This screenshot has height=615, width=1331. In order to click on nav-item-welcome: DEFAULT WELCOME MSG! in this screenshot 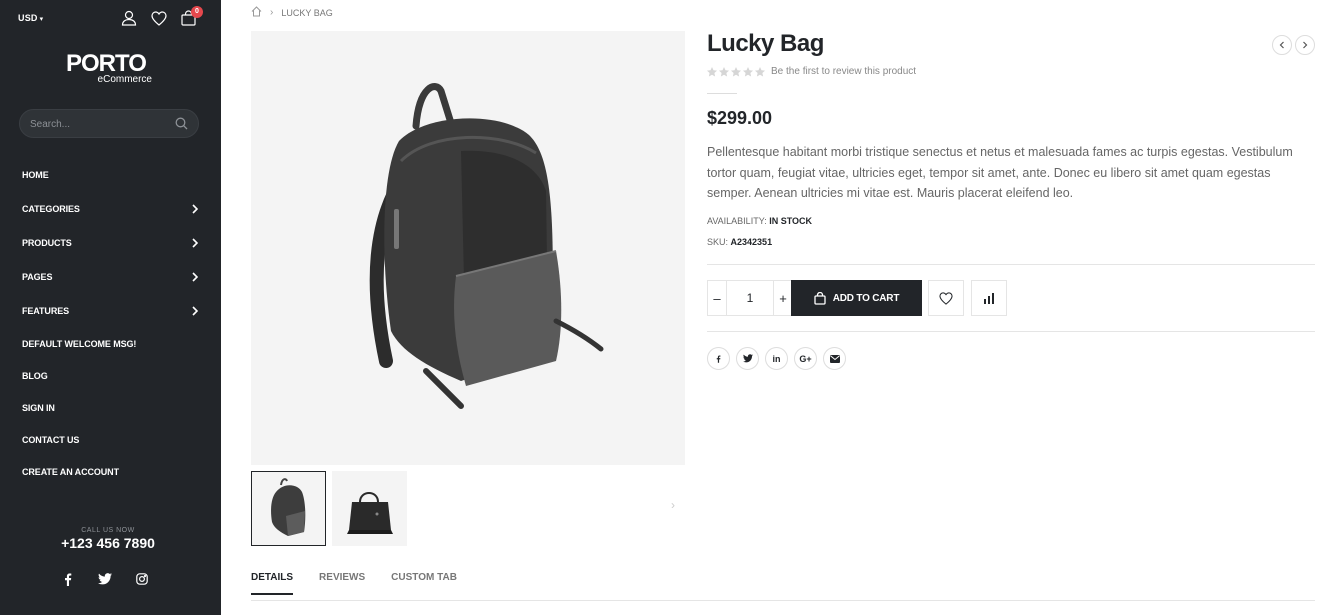, I will do `click(111, 344)`.